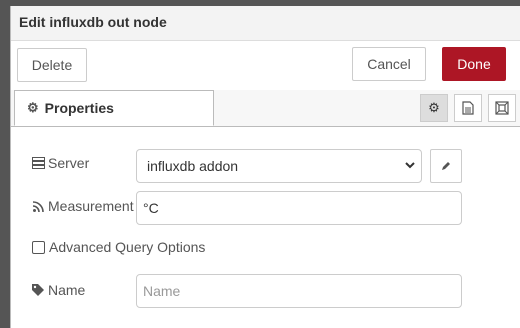 The height and width of the screenshot is (328, 520). I want to click on tag-icon, so click(38, 290).